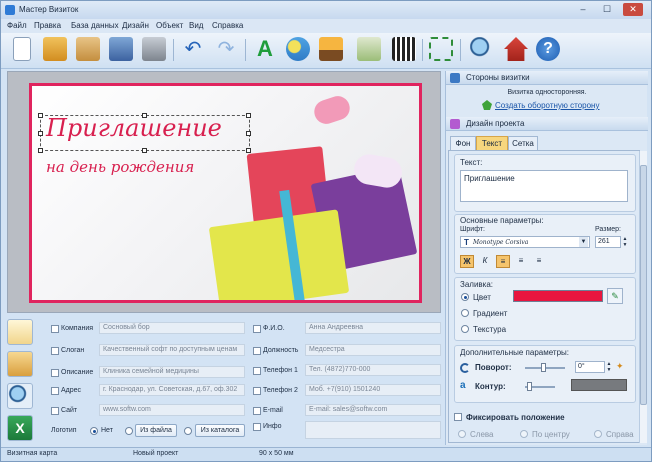  What do you see at coordinates (462, 434) in the screenshot?
I see `fix-left-radio` at bounding box center [462, 434].